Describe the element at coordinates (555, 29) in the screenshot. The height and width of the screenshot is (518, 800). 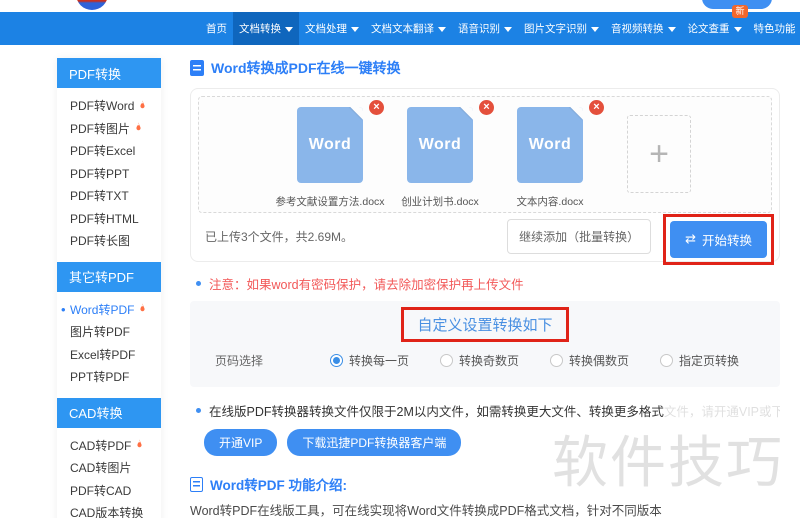
I see `nav-item-label: 图片文字识别` at that location.